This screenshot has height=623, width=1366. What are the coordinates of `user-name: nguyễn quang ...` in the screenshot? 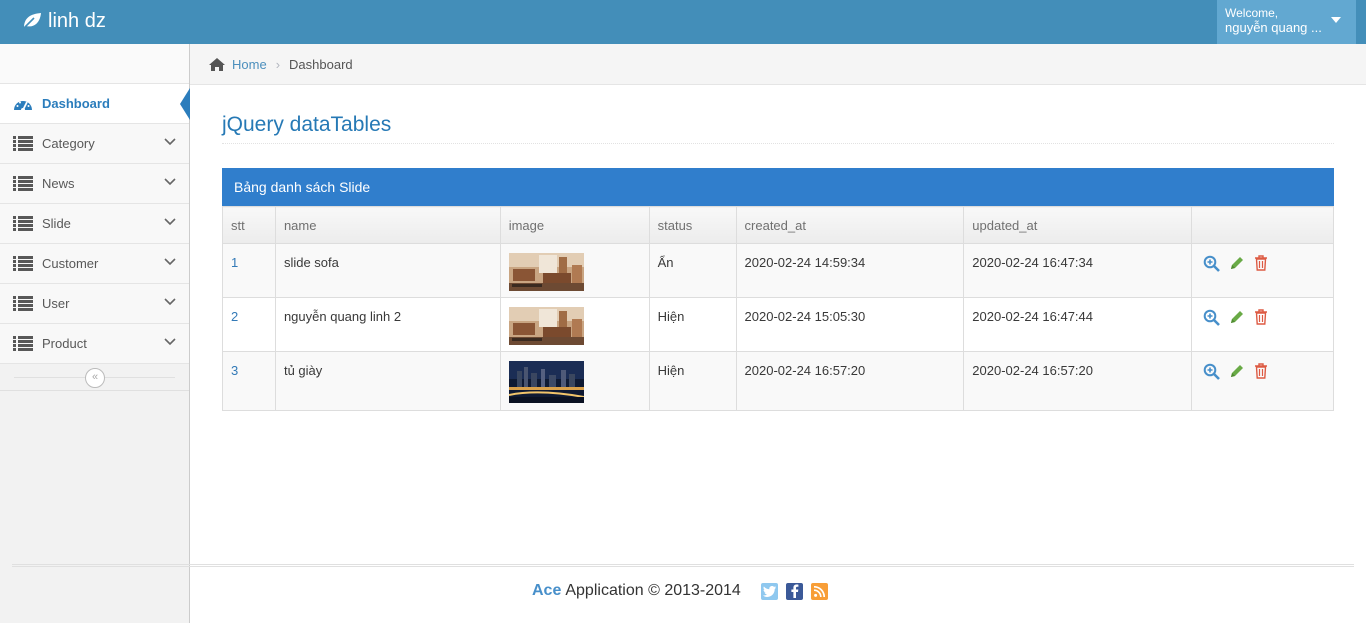 It's located at (1273, 27).